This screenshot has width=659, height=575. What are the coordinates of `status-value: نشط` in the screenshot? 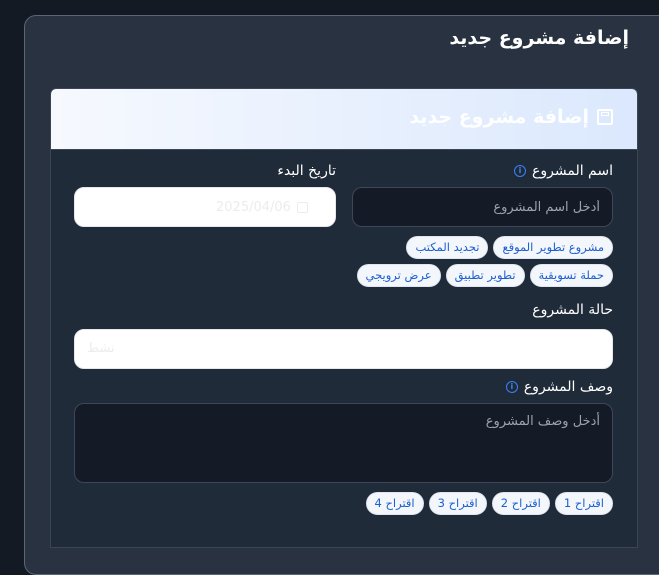 It's located at (101, 348).